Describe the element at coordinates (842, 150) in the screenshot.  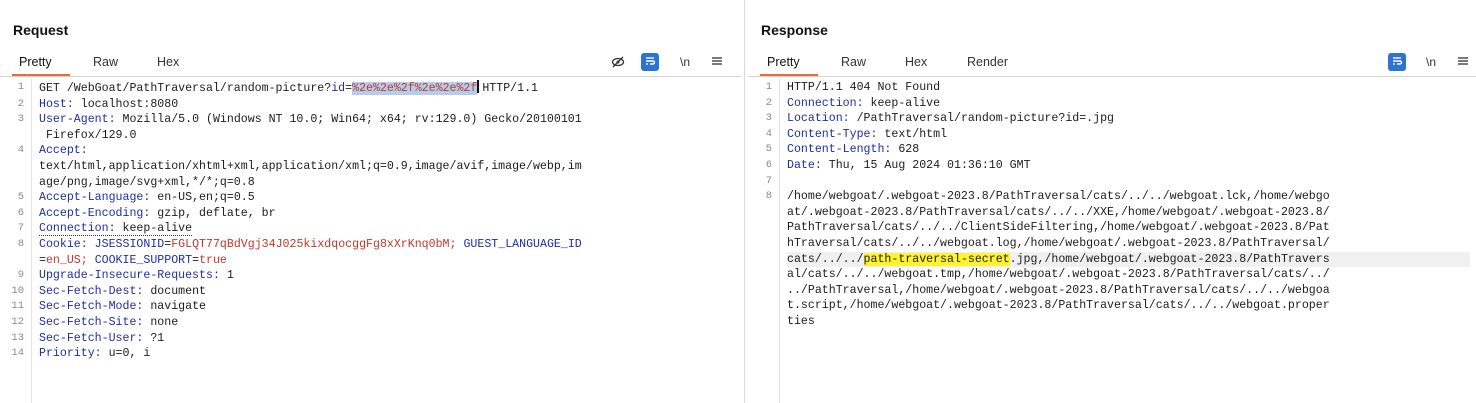
I see `response-line: 5 Content-Length: 628` at that location.